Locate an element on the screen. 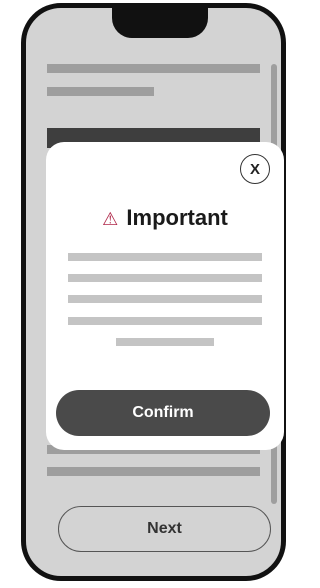 This screenshot has height=588, width=320. warning-icon: ⚠ is located at coordinates (110, 219).